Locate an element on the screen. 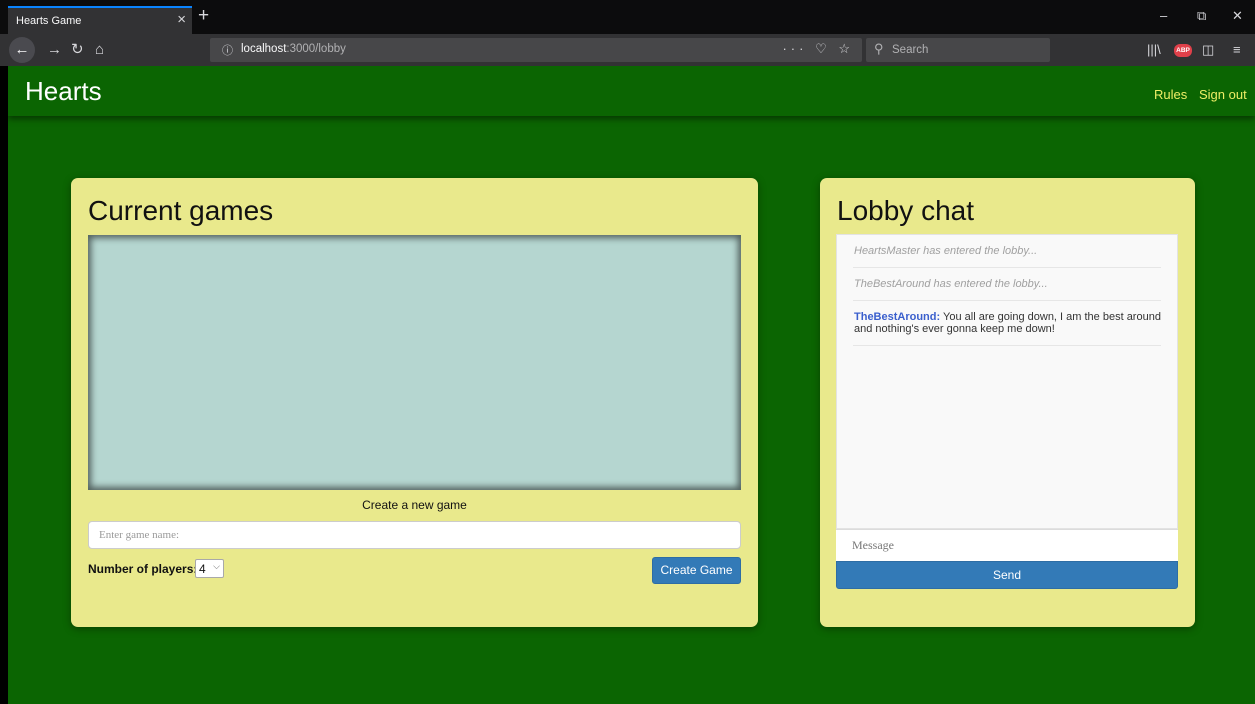 The width and height of the screenshot is (1255, 704). chevron-down-icon: ⌵ is located at coordinates (216, 566).